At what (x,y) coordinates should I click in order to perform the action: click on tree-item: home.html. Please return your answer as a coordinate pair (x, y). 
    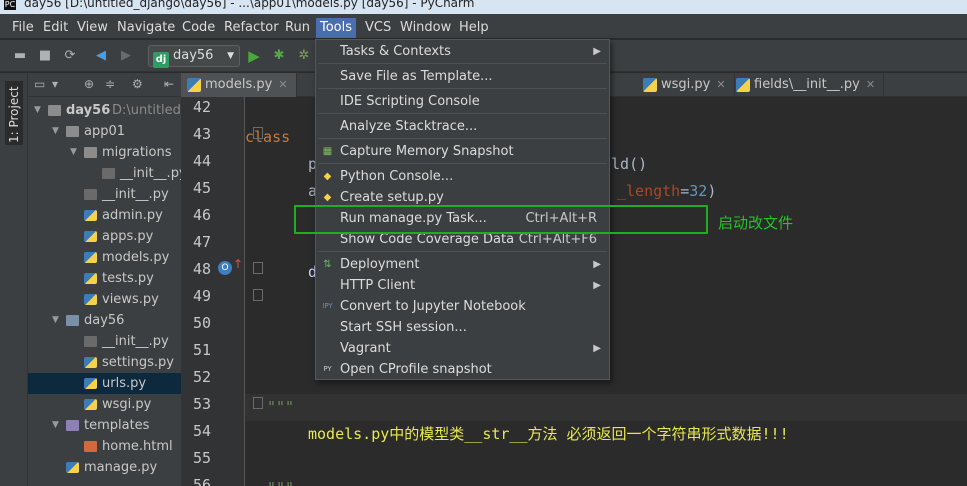
    Looking at the image, I should click on (104, 446).